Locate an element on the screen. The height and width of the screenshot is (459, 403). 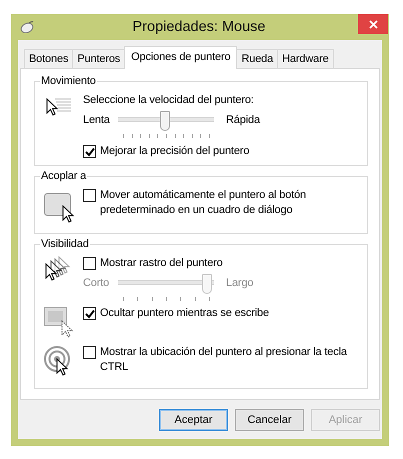
group-title: Movimiento is located at coordinates (68, 81).